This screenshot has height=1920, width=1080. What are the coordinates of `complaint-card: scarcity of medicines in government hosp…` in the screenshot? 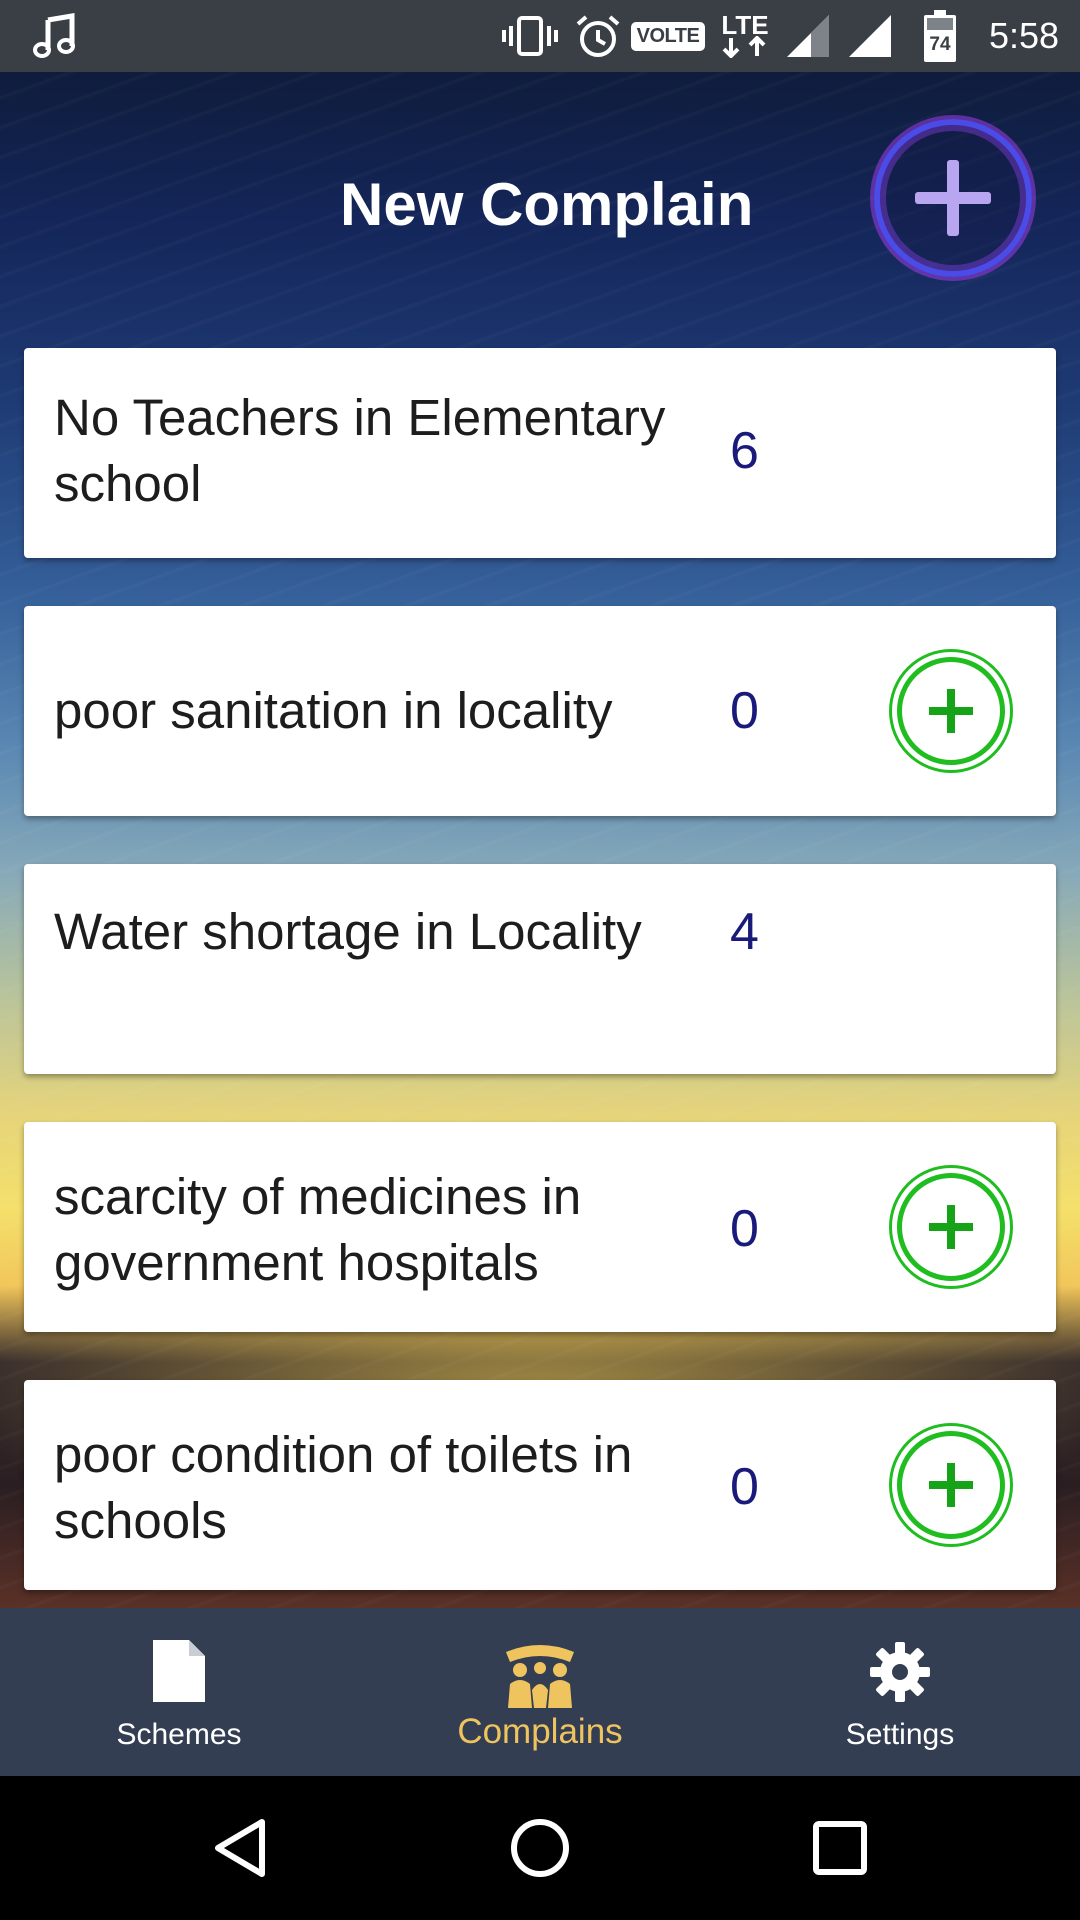 It's located at (540, 1227).